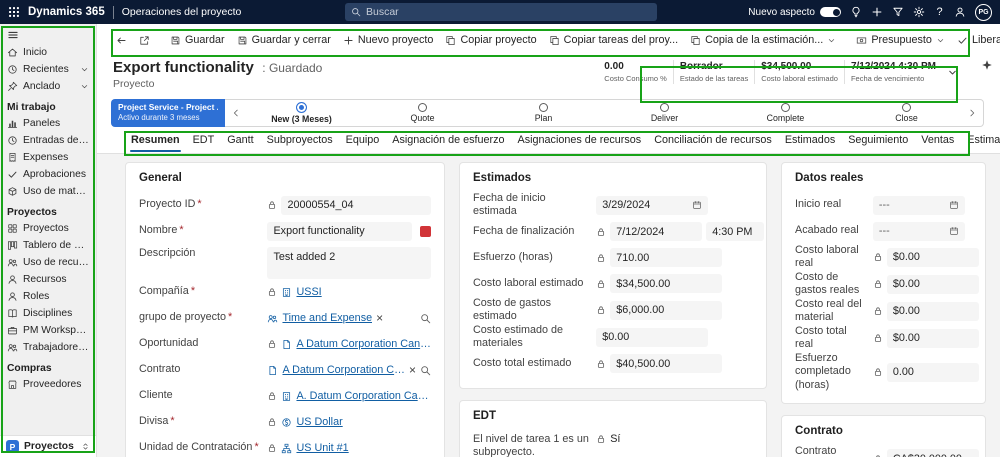 Image resolution: width=1000 pixels, height=457 pixels. I want to click on user-icon, so click(960, 12).